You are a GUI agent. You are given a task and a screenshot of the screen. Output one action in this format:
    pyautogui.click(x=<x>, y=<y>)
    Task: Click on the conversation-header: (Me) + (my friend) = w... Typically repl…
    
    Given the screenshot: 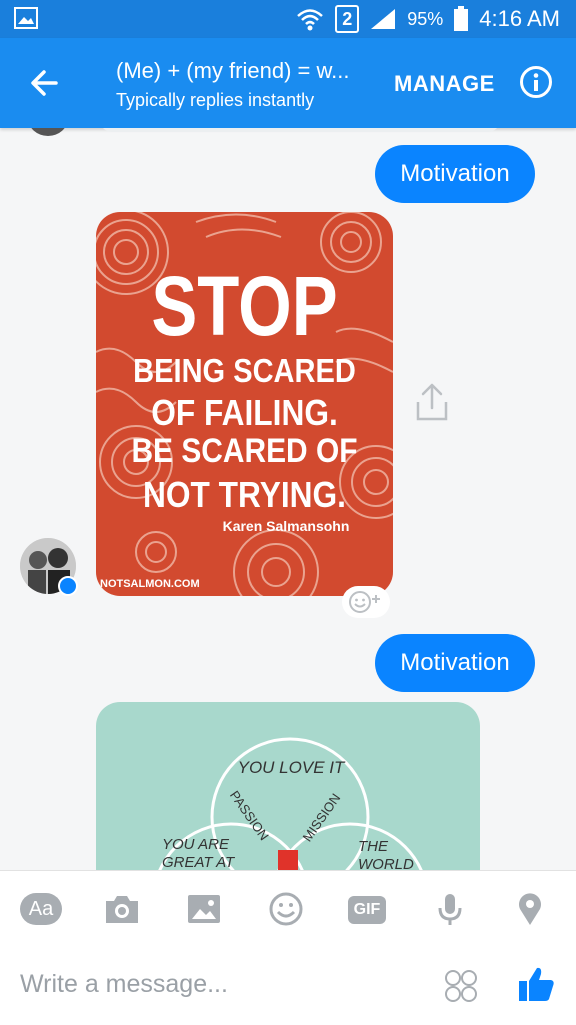 What is the action you would take?
    pyautogui.click(x=288, y=83)
    